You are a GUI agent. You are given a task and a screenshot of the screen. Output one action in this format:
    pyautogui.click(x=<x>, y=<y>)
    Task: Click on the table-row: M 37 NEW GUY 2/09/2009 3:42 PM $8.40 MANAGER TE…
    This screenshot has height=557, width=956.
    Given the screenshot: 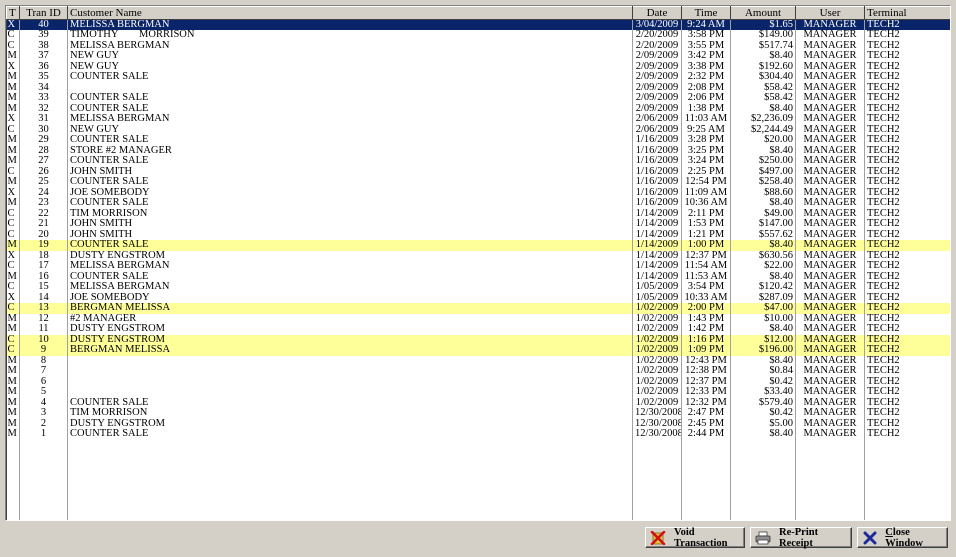 What is the action you would take?
    pyautogui.click(x=478, y=56)
    